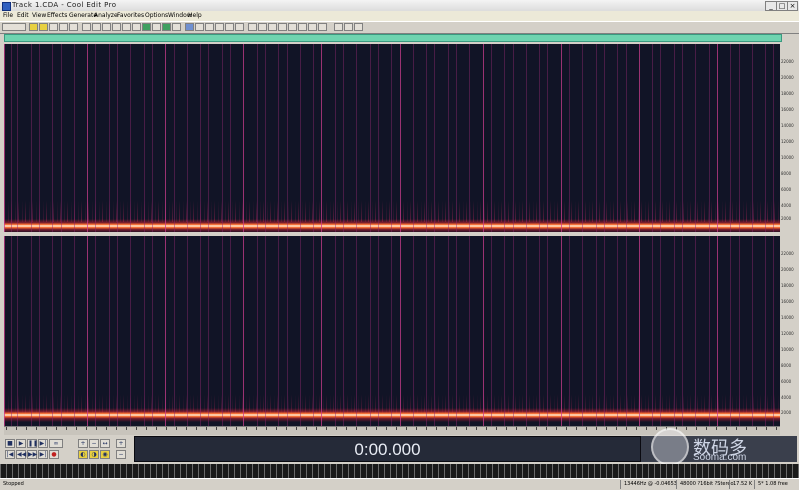 The width and height of the screenshot is (799, 490). Describe the element at coordinates (14, 27) in the screenshot. I see `toggle-view-button` at that location.